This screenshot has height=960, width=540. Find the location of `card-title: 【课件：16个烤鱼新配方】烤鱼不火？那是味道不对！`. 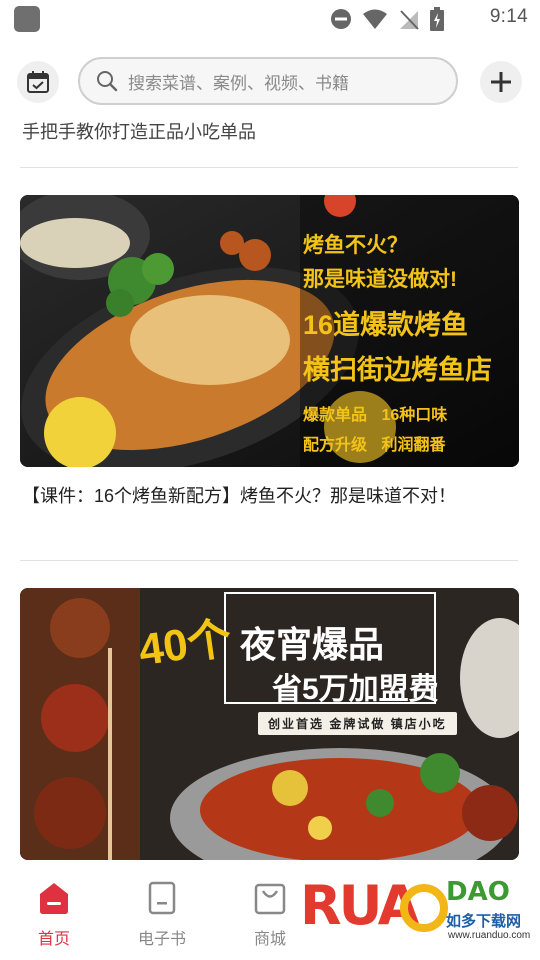

card-title: 【课件：16个烤鱼新配方】烤鱼不火？那是味道不对！ is located at coordinates (267, 496).